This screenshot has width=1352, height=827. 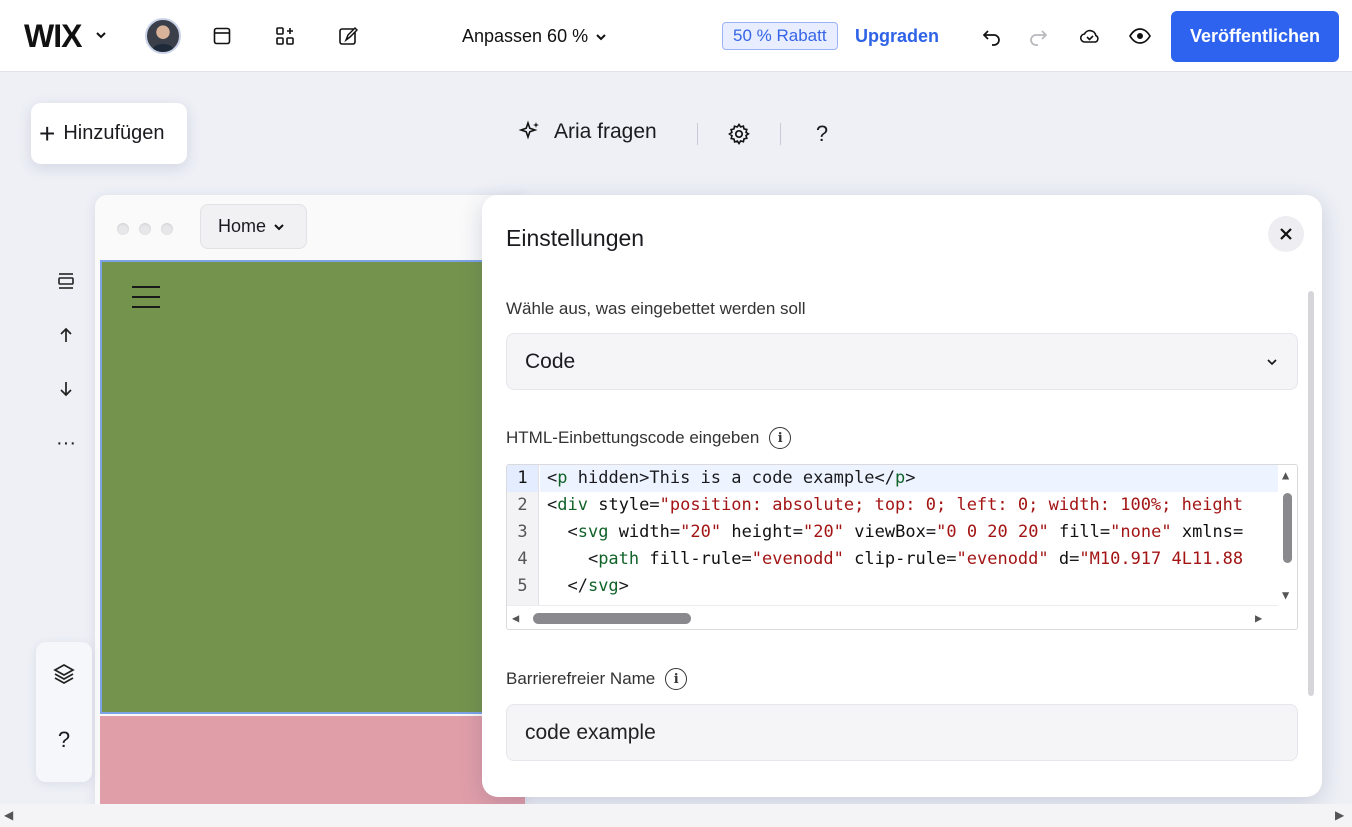 I want to click on line-number-gutter: 1 2 3 4 5, so click(x=523, y=535).